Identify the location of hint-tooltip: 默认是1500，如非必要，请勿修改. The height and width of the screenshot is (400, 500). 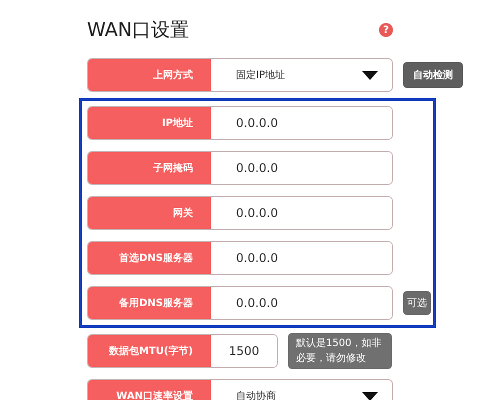
(340, 351).